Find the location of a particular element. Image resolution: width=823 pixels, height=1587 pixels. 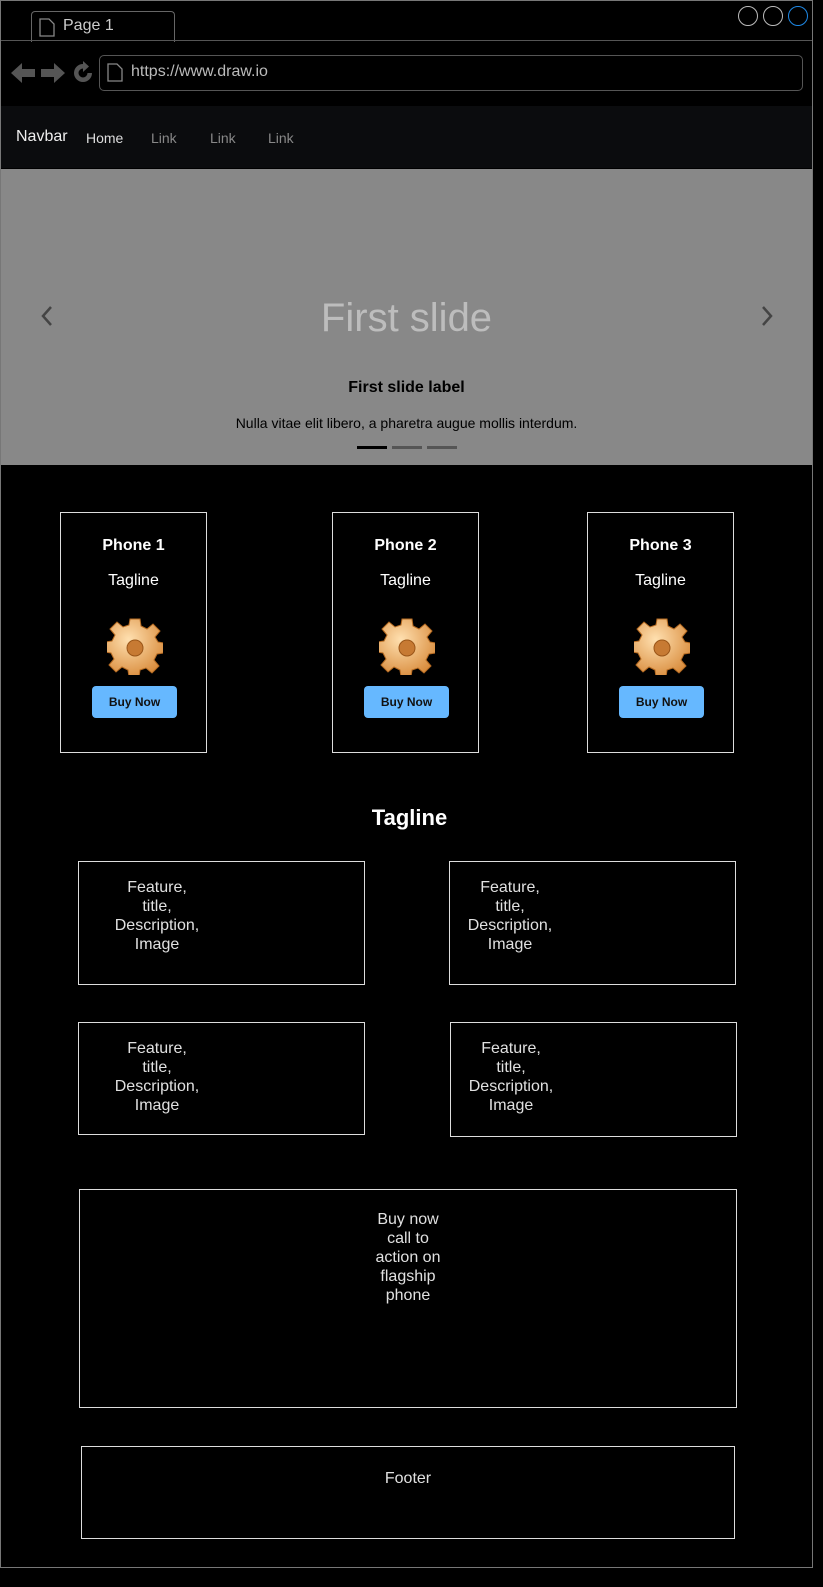

cta-line: Buy now is located at coordinates (408, 1219).